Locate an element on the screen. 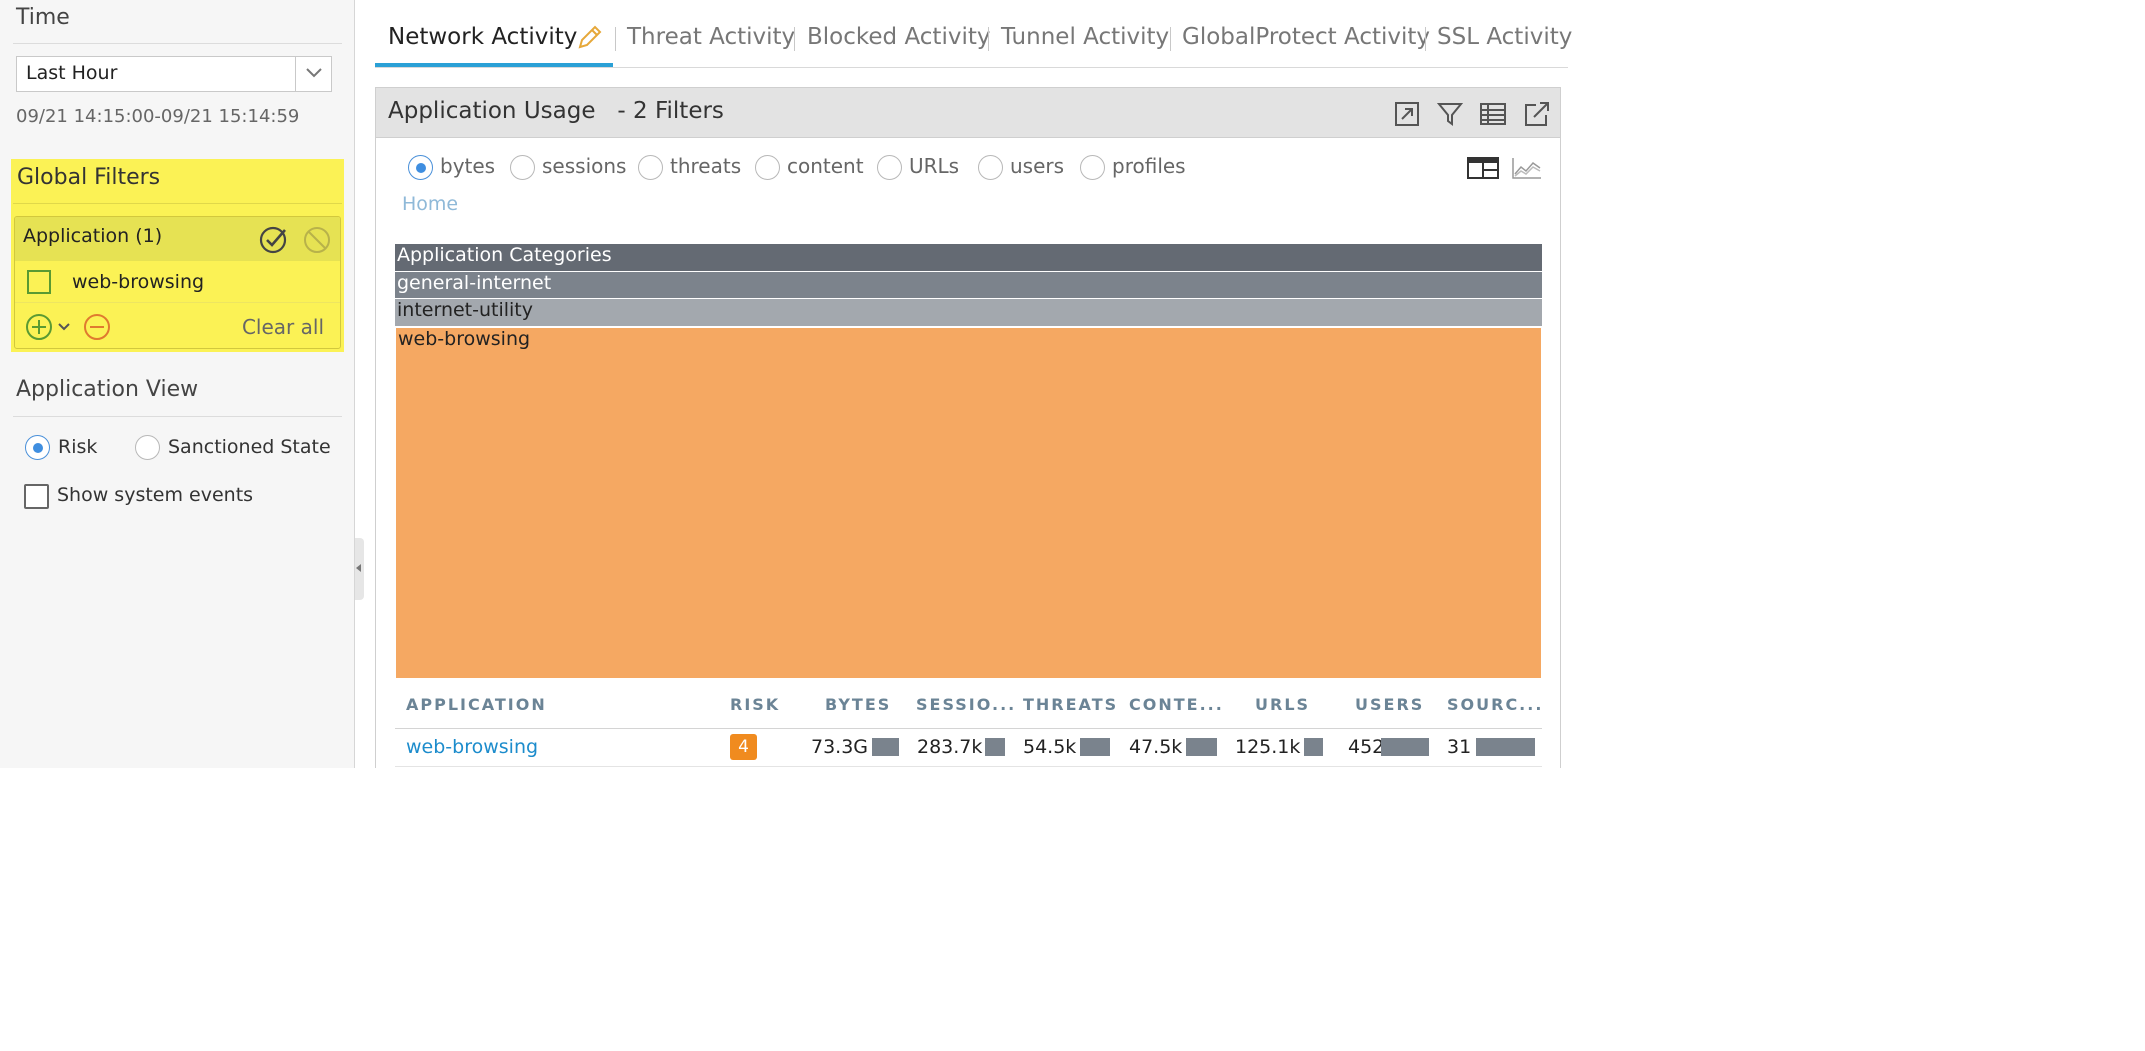 The height and width of the screenshot is (1051, 2145). time-section-title: Time is located at coordinates (43, 17).